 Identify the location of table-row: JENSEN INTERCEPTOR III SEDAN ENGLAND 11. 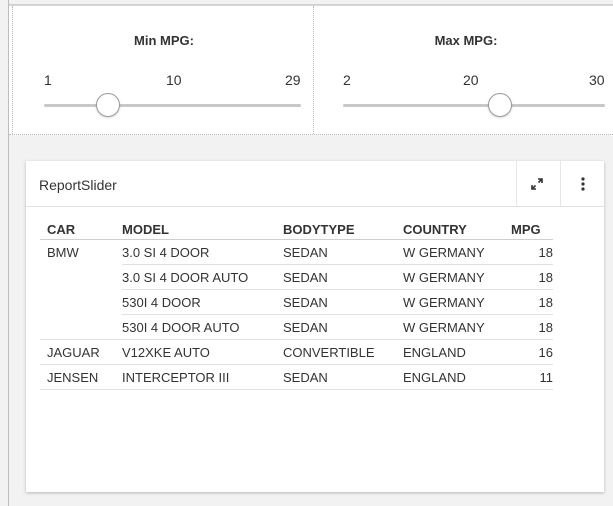
(296, 377).